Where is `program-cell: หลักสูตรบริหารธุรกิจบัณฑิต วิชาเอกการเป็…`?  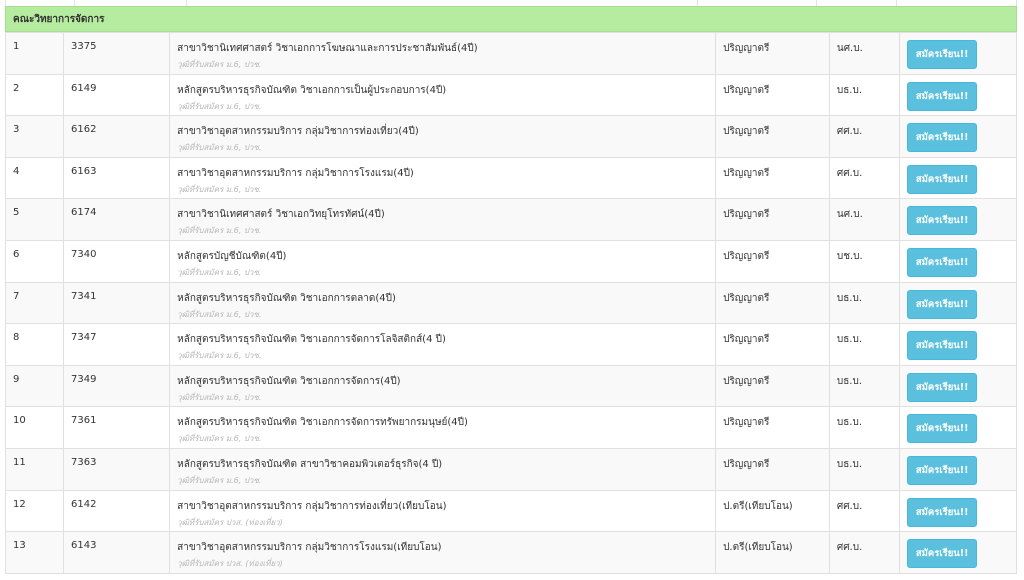 program-cell: หลักสูตรบริหารธุรกิจบัณฑิต วิชาเอกการเป็… is located at coordinates (443, 95).